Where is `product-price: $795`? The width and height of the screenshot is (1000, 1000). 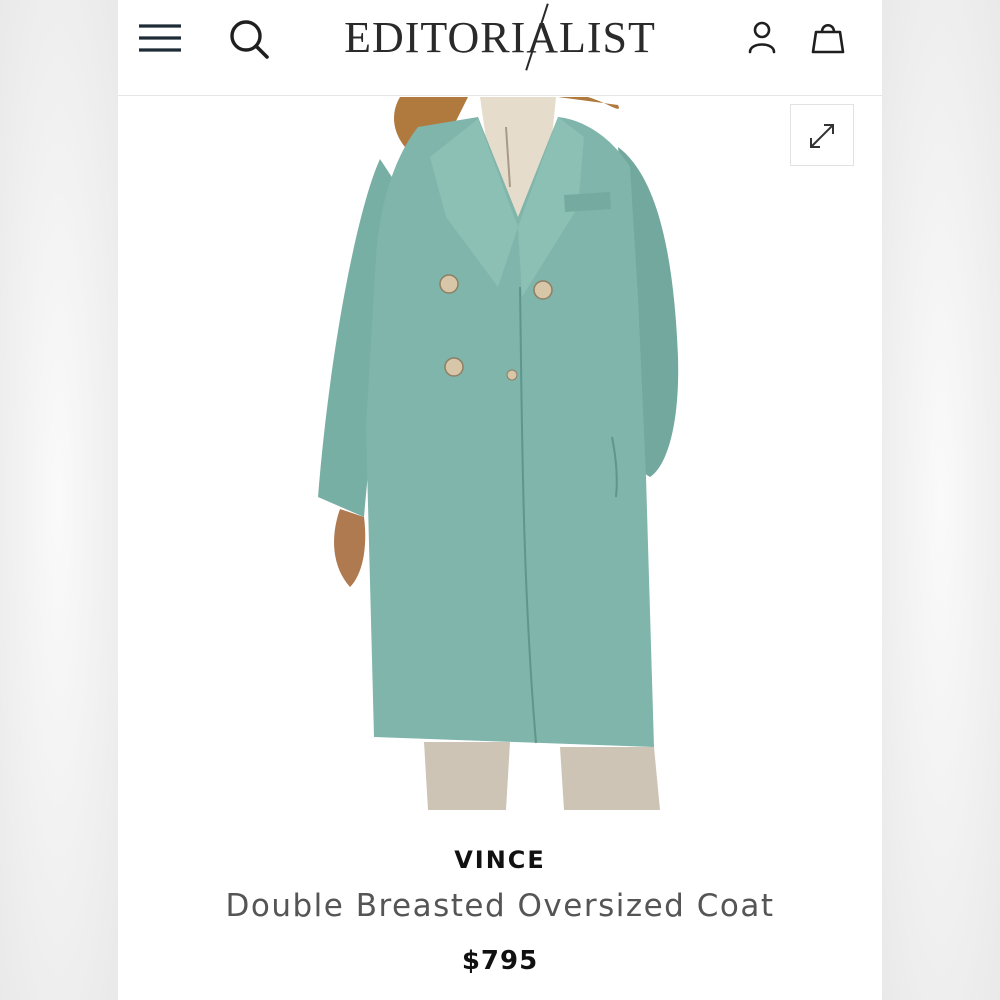
product-price: $795 is located at coordinates (500, 961).